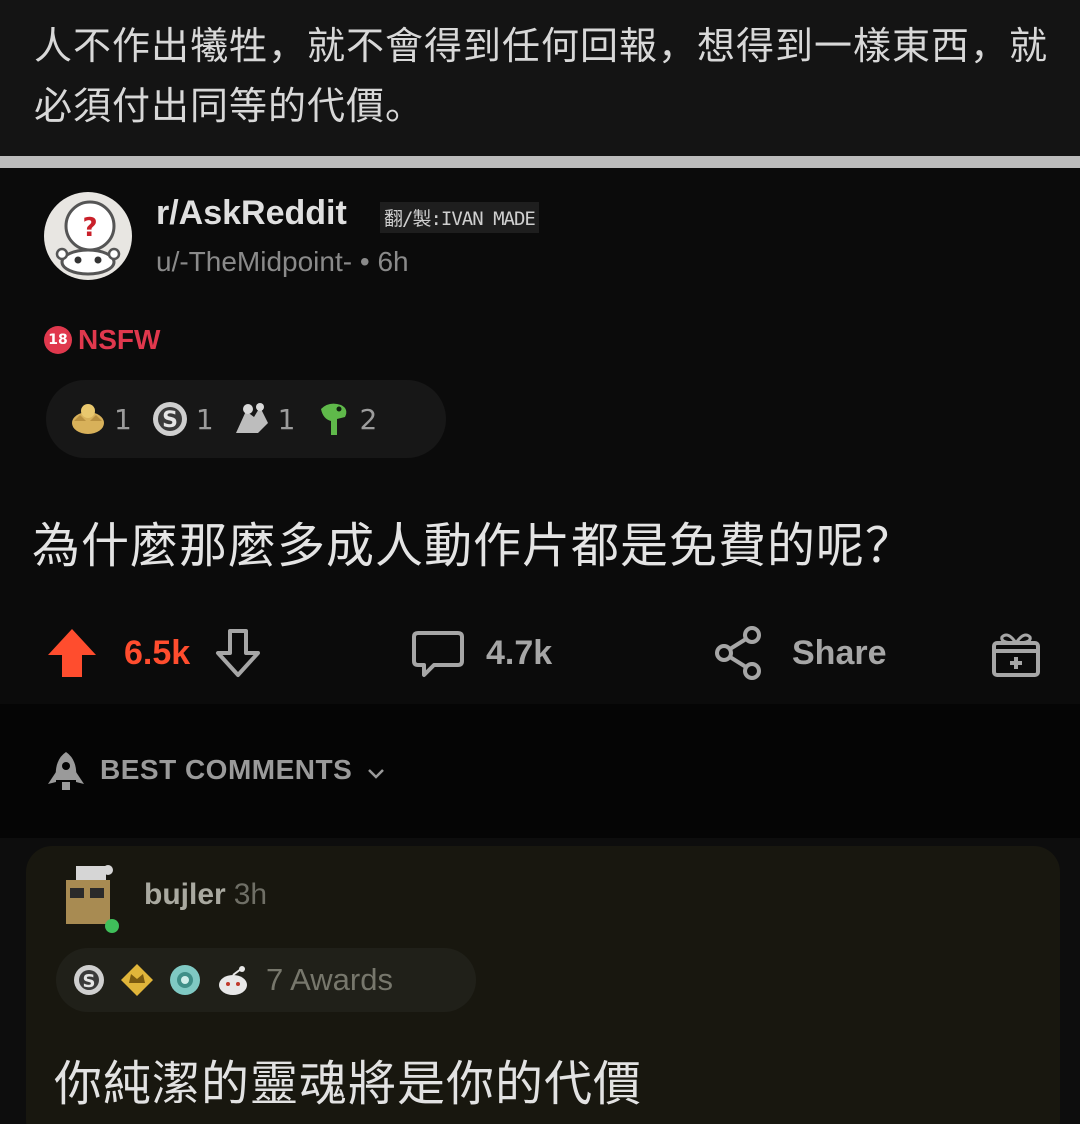 The image size is (1080, 1124). I want to click on caption-text: 人不作出犧牲，就不會得到任何回報，想得到一樣東西，就必須付出同等的代價。, so click(541, 76).